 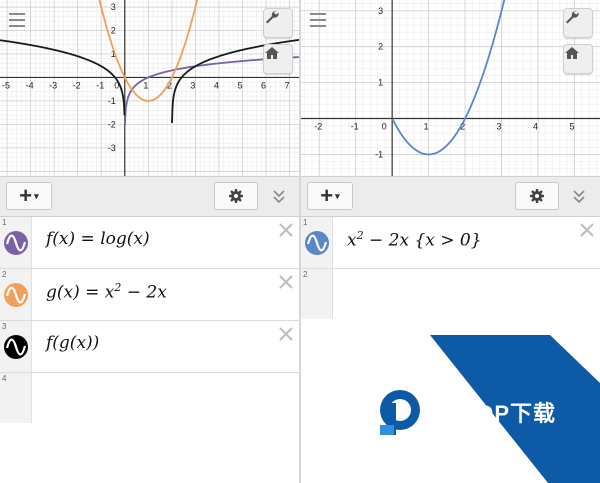 I want to click on expression-exponent: 2, so click(x=360, y=235).